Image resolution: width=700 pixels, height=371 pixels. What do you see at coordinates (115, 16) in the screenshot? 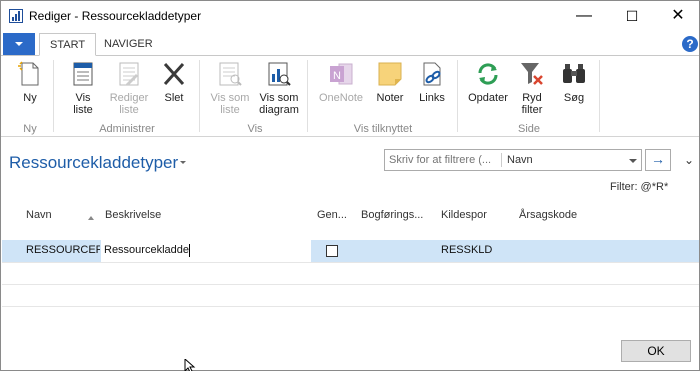
I see `window-title: Rediger - Ressourcekladdetyper` at bounding box center [115, 16].